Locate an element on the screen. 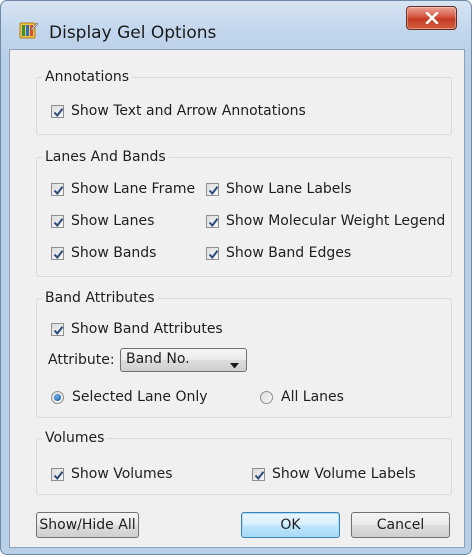 The width and height of the screenshot is (474, 557). show-volume-labels-checkbox: Show Volume Labels is located at coordinates (334, 474).